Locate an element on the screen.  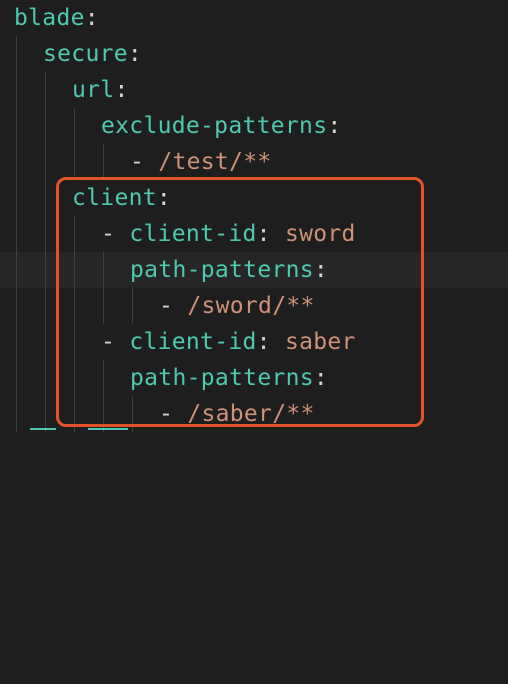
yaml-value: saber is located at coordinates (320, 342).